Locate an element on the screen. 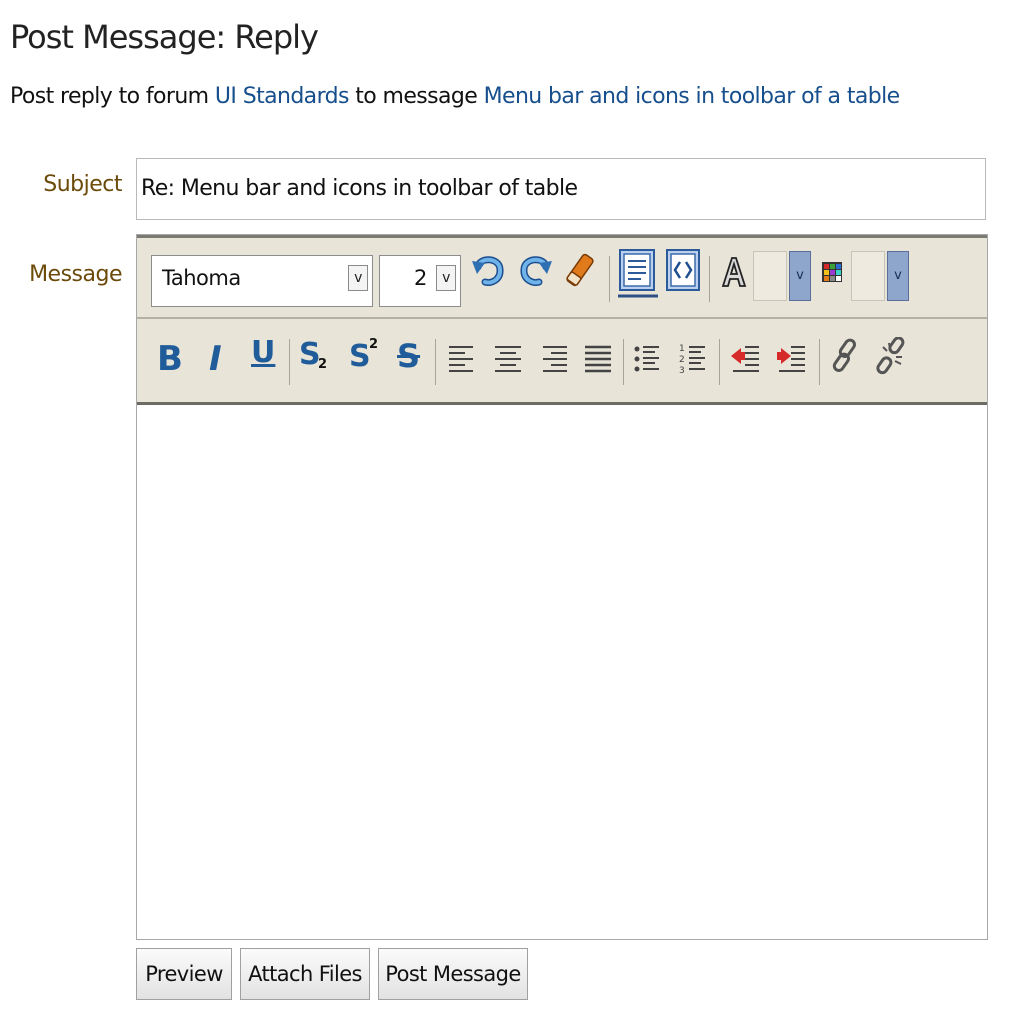 The height and width of the screenshot is (1024, 1024). superscript-icon: S 2 is located at coordinates (365, 357).